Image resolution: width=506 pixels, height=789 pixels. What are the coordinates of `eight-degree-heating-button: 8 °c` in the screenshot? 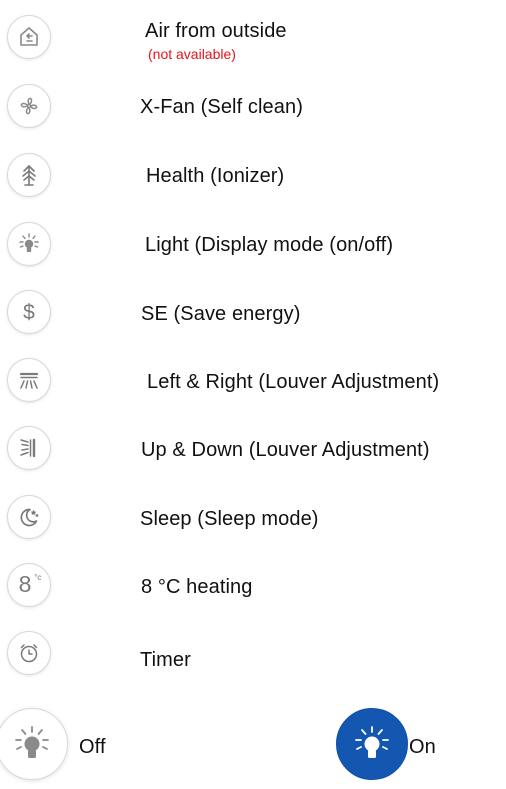 It's located at (29, 585).